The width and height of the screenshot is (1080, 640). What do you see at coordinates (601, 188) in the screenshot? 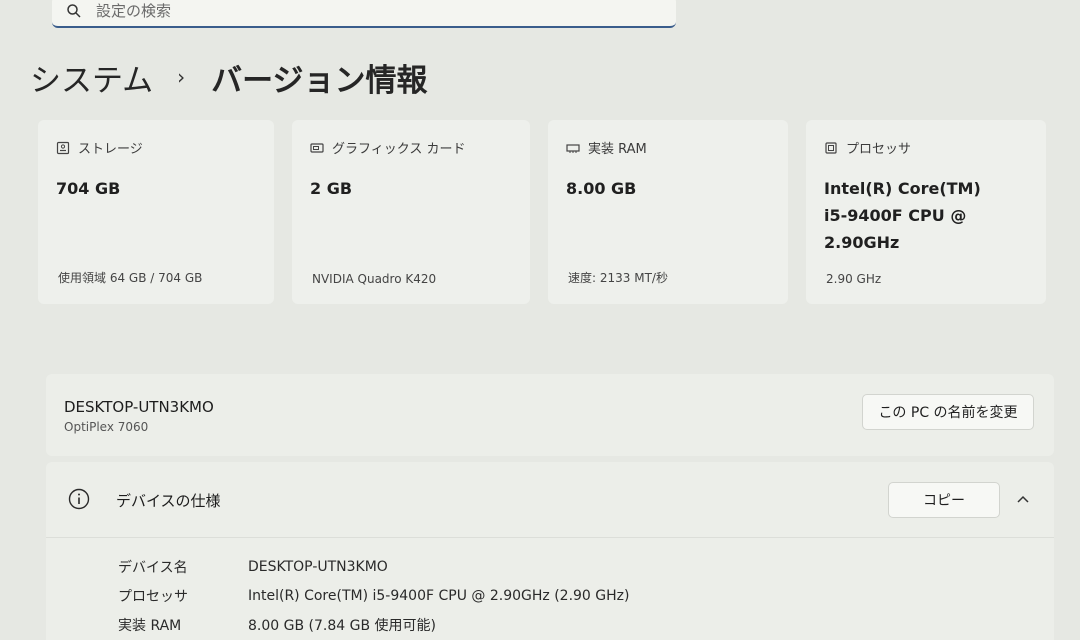
I see `ram-card-value: 8.00 GB` at bounding box center [601, 188].